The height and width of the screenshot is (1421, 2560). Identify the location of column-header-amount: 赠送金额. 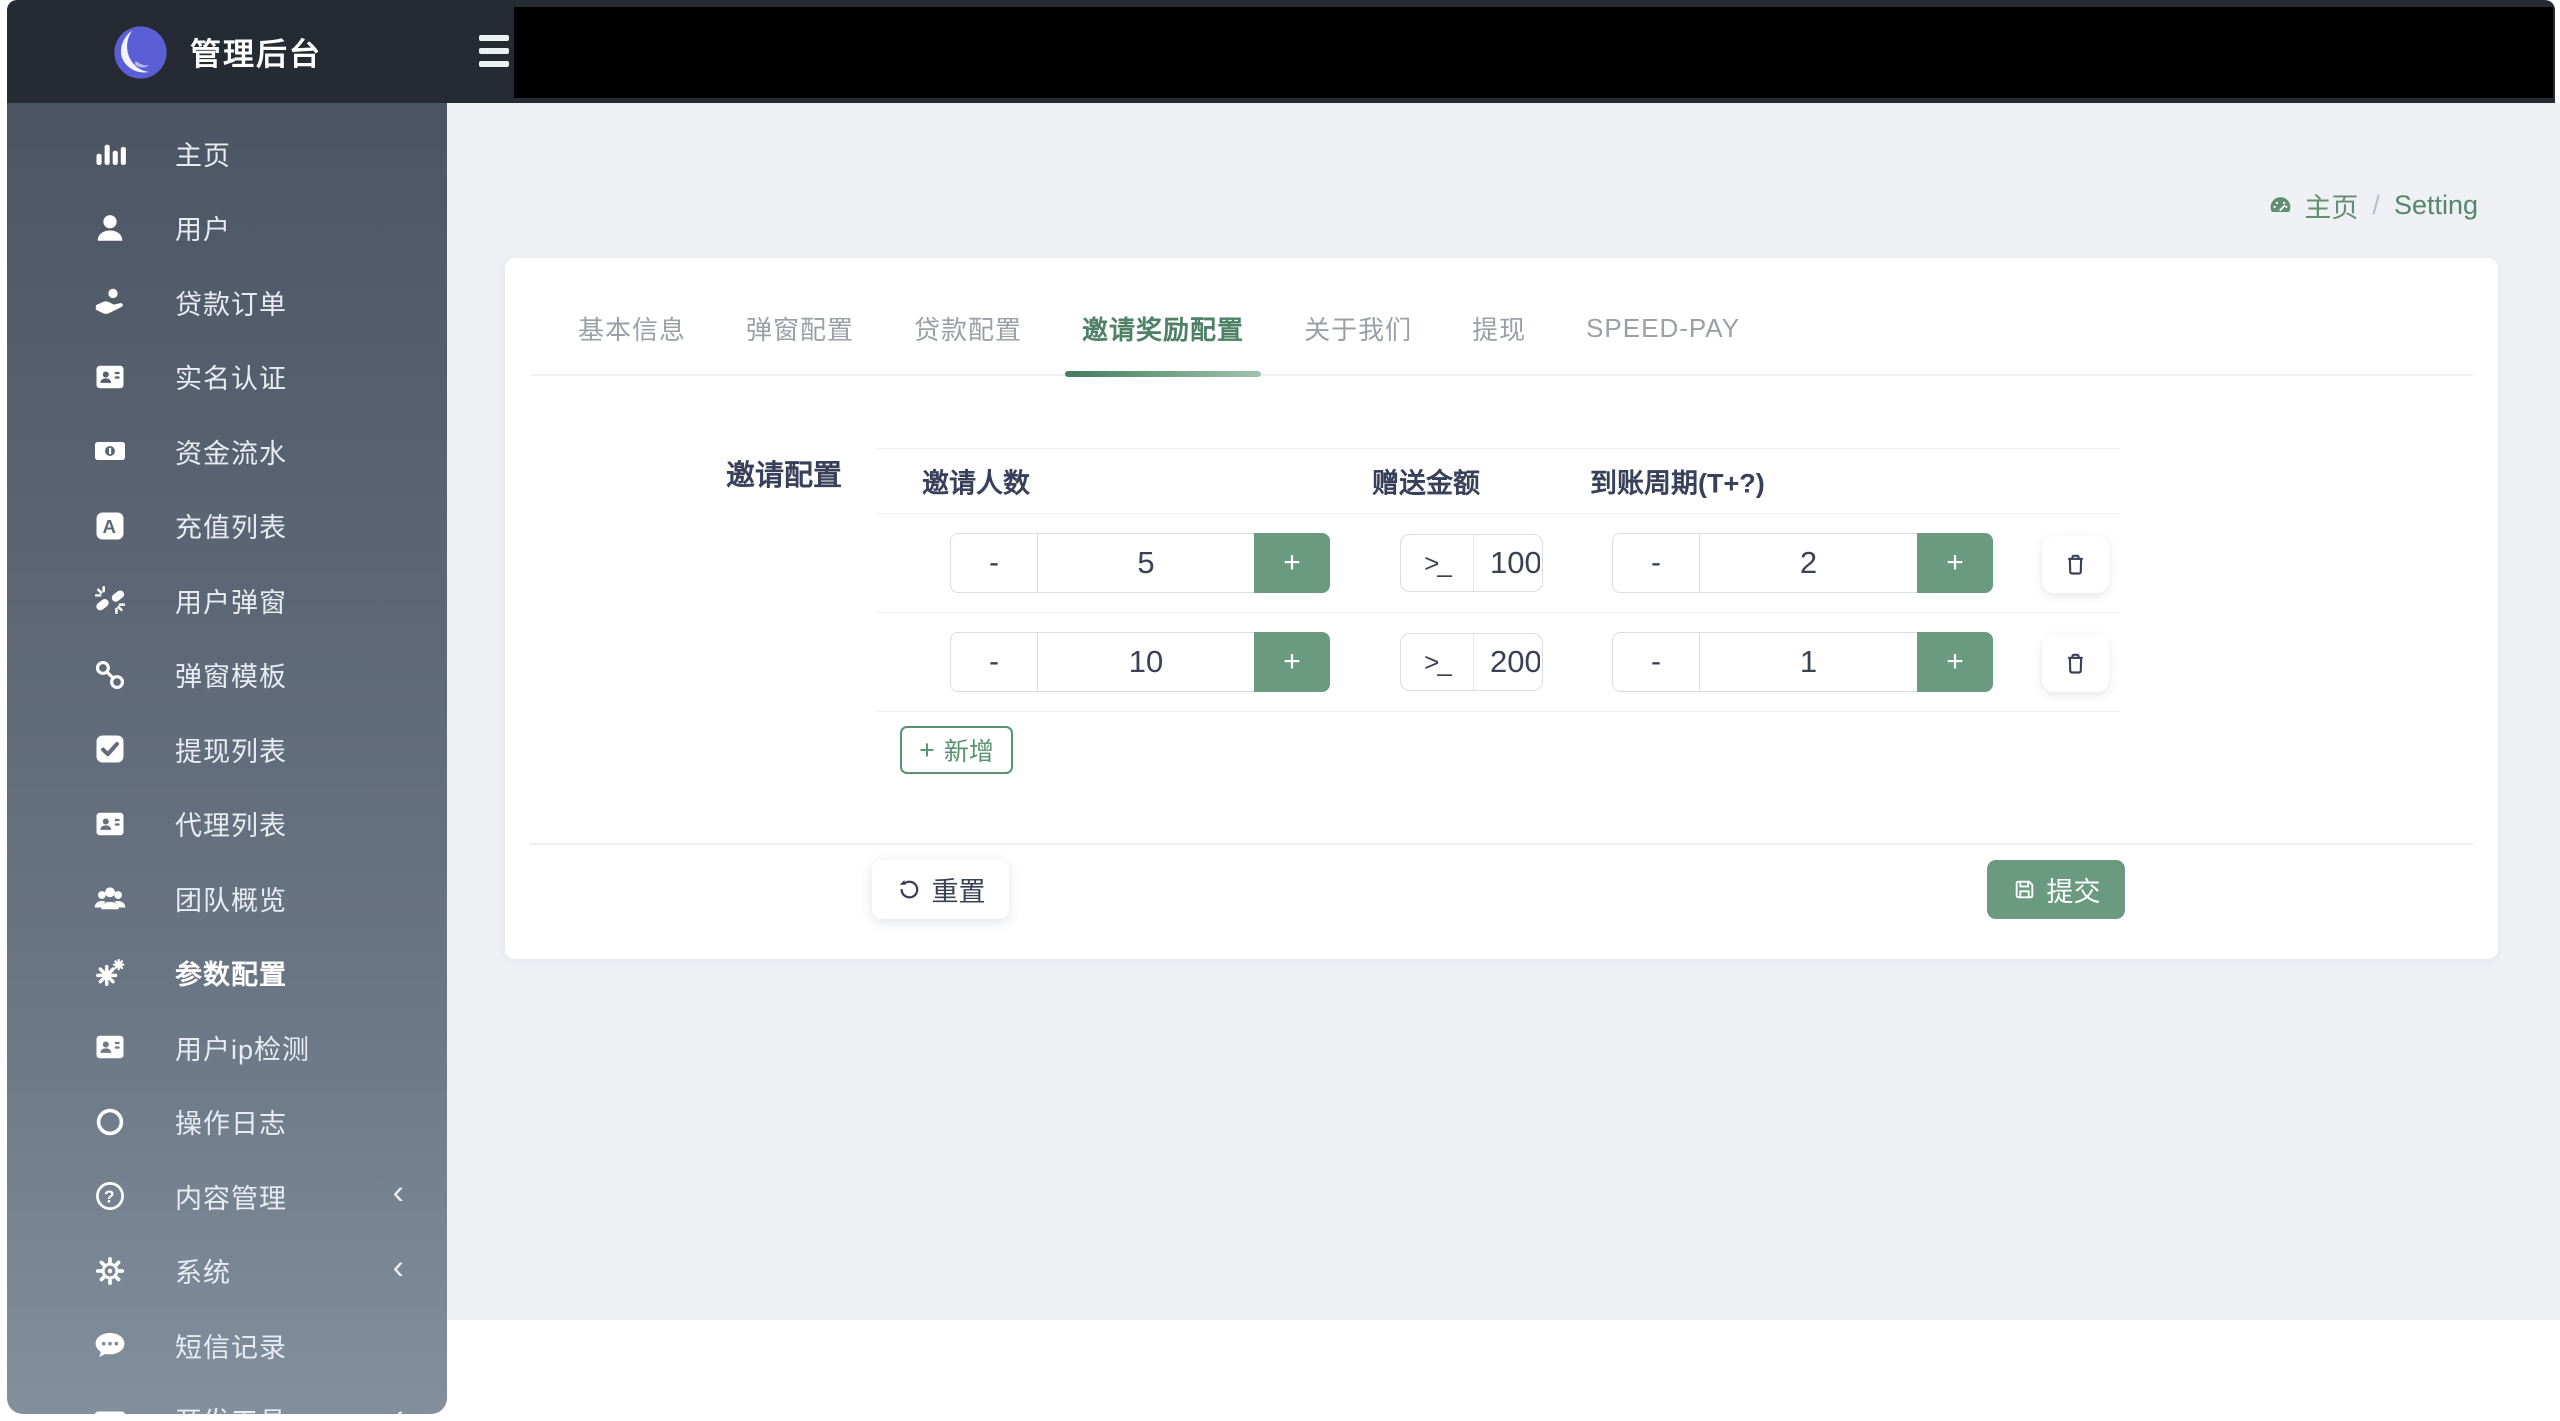
(1426, 483).